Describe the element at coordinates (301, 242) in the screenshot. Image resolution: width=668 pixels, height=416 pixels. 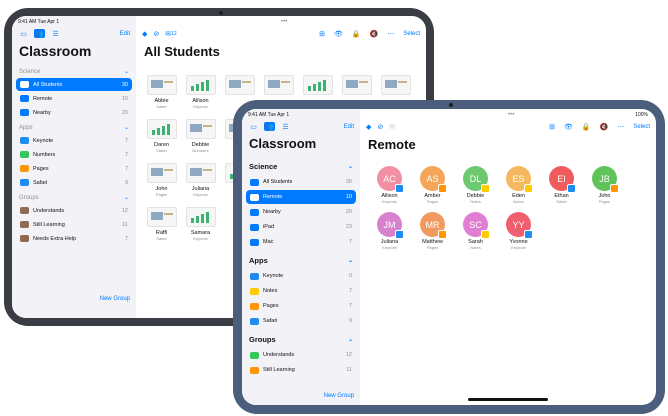
I see `sidebar-item: Mac 7` at that location.